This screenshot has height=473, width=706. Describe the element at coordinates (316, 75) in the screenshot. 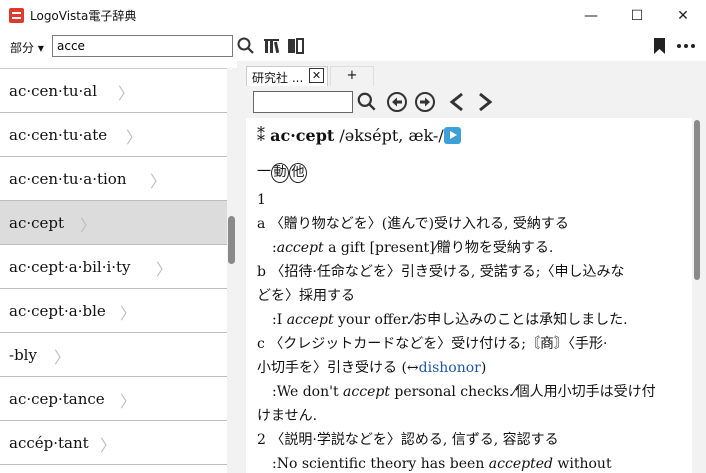

I see `tab-close-button: ✕` at that location.